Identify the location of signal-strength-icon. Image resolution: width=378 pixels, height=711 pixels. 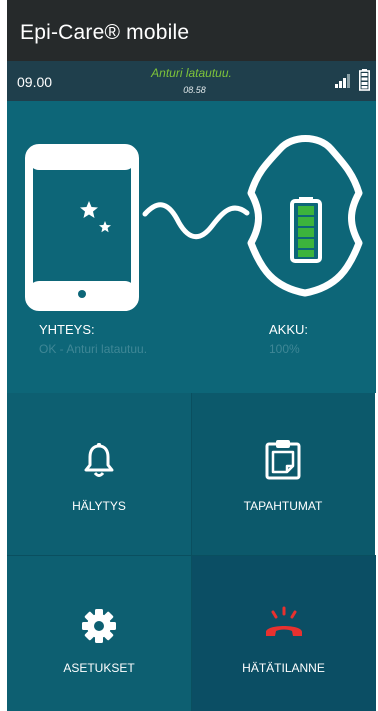
(342, 81).